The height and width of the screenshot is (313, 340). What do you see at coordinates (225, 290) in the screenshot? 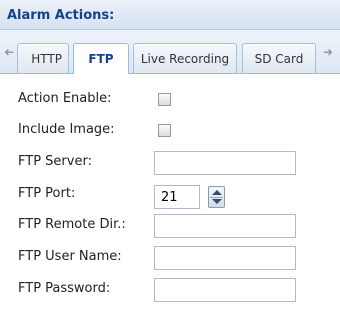
I see `ftp-password-input` at bounding box center [225, 290].